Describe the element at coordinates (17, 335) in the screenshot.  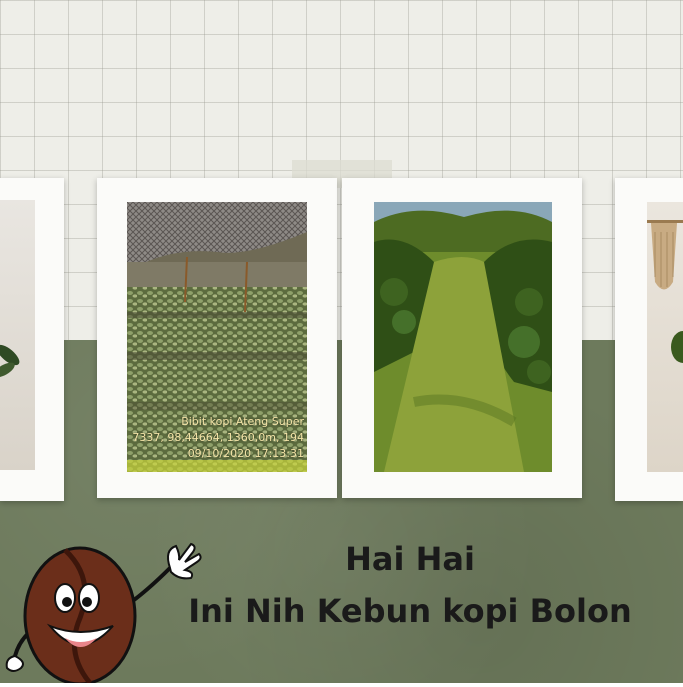
I see `photo-left-partial` at that location.